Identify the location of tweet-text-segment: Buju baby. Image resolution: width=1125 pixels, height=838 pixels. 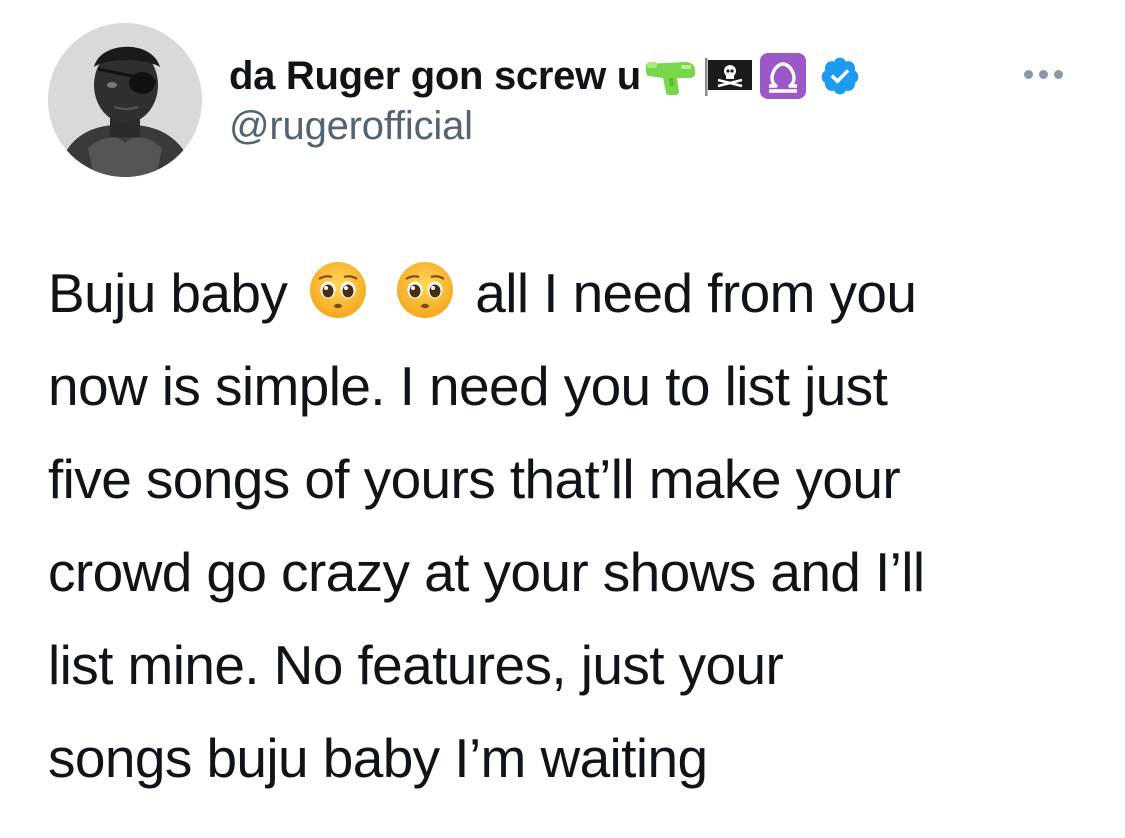
(168, 293).